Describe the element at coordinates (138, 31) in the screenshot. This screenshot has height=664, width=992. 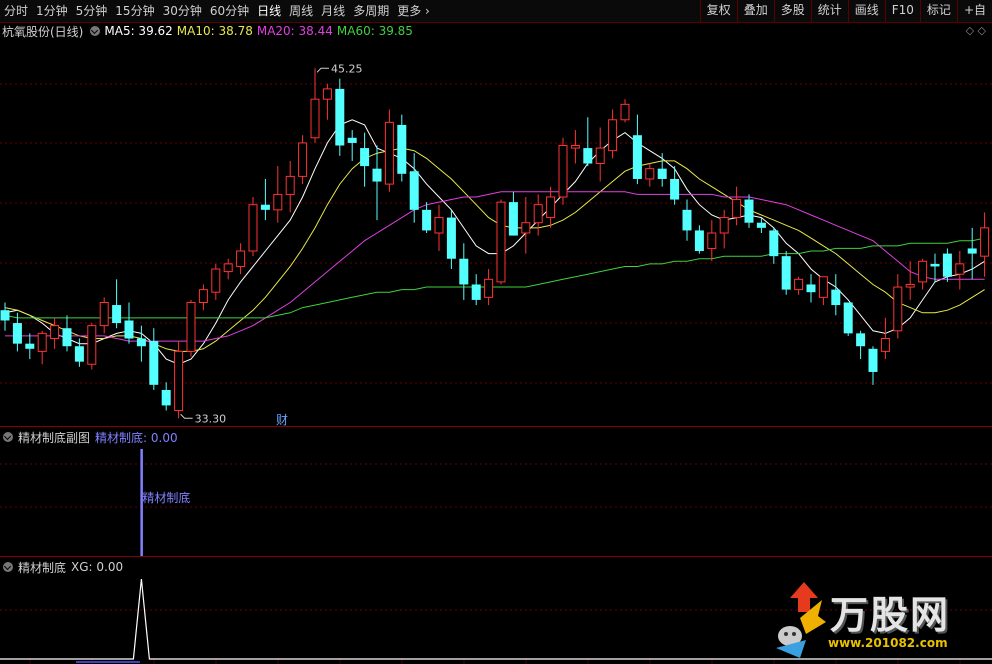
I see `ma-label: MA5: 39.62` at that location.